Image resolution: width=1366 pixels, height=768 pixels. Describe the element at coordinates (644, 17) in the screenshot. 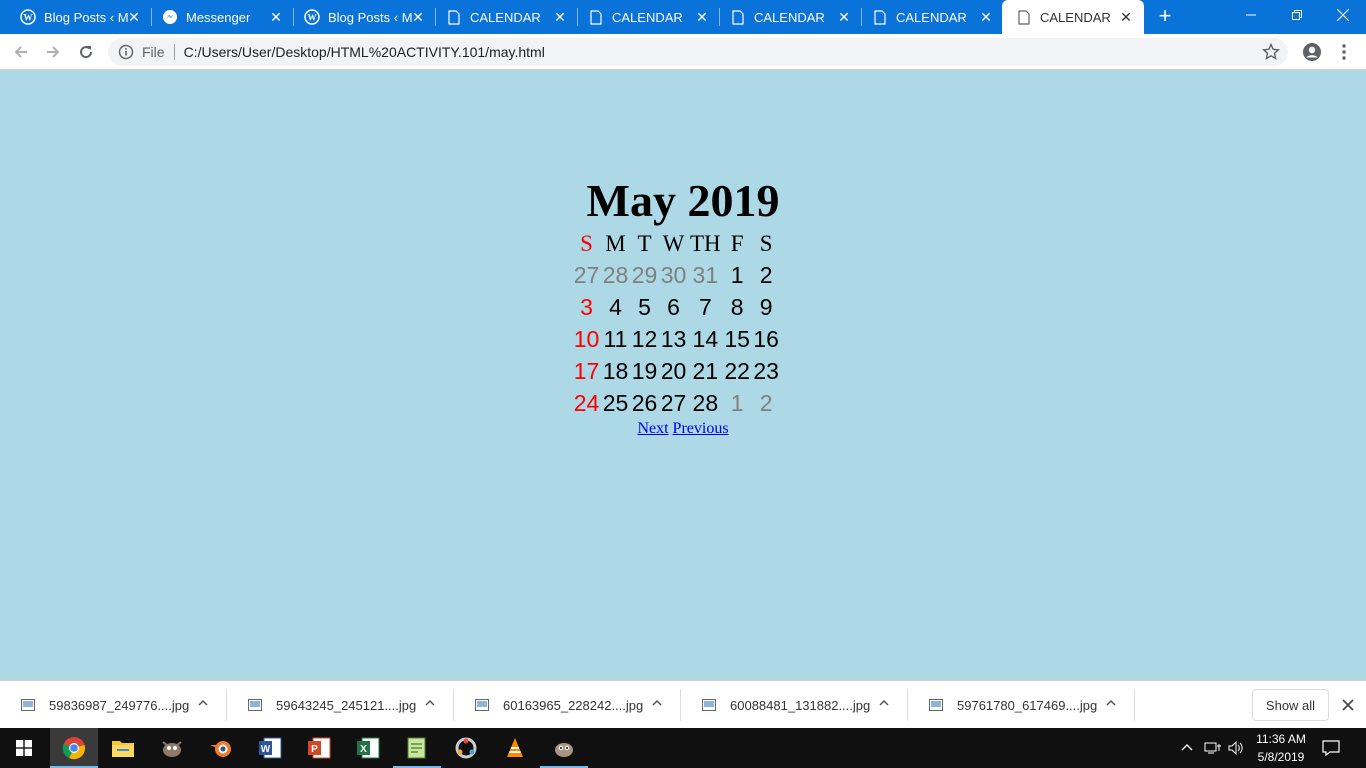

I see `tab-calendar-2: CALENDAR ✕` at that location.